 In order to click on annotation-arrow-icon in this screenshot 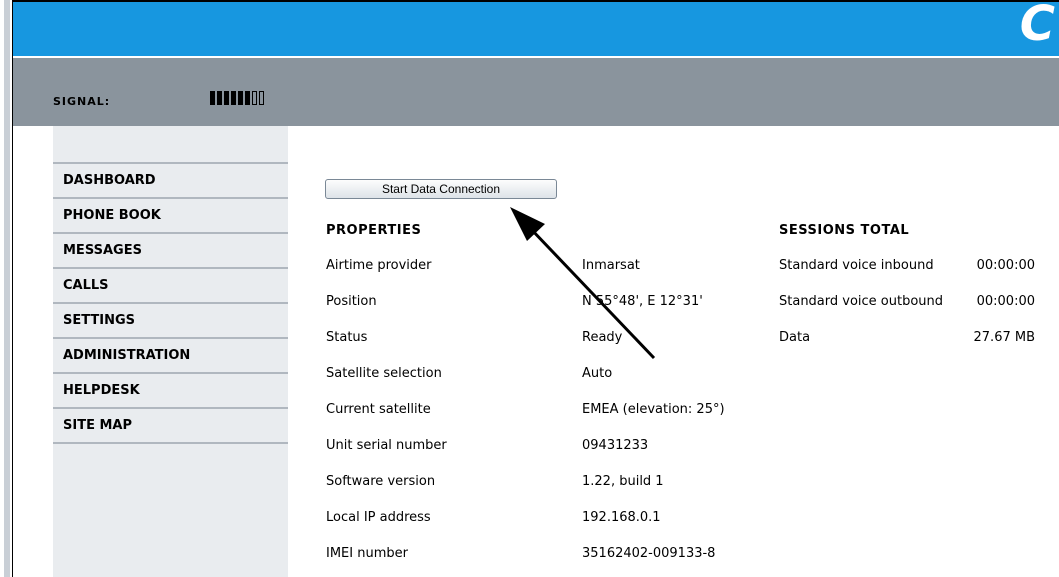, I will do `click(583, 283)`.